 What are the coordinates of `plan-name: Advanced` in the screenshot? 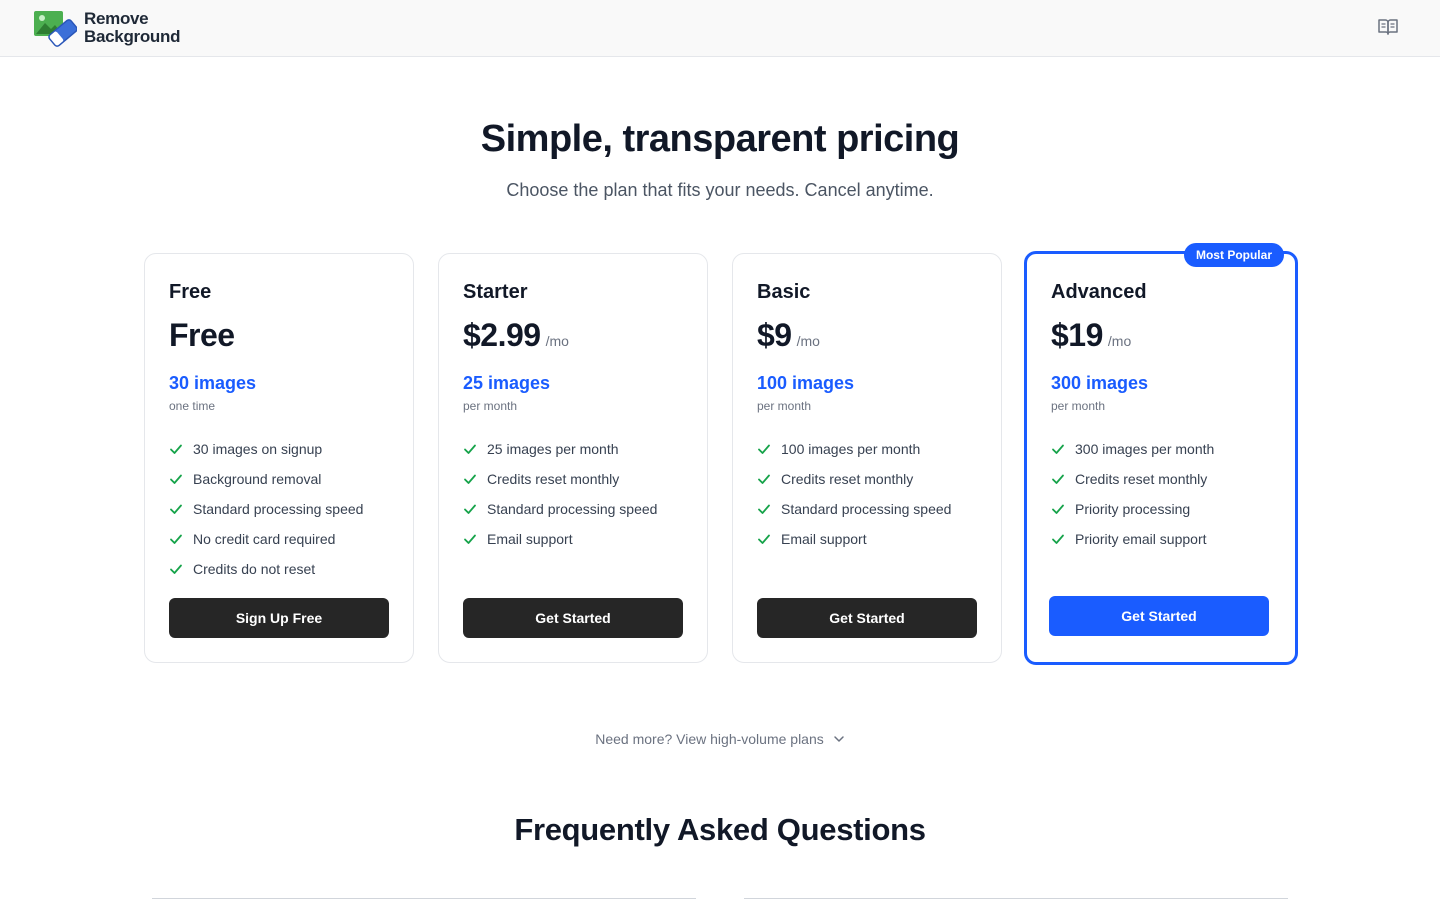 It's located at (1099, 292).